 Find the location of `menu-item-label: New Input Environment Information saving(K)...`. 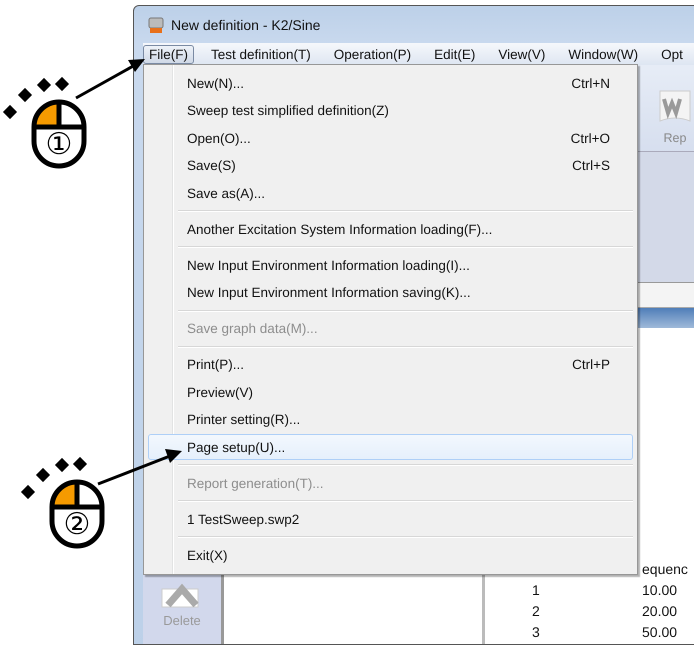

menu-item-label: New Input Environment Information saving(K)... is located at coordinates (329, 292).